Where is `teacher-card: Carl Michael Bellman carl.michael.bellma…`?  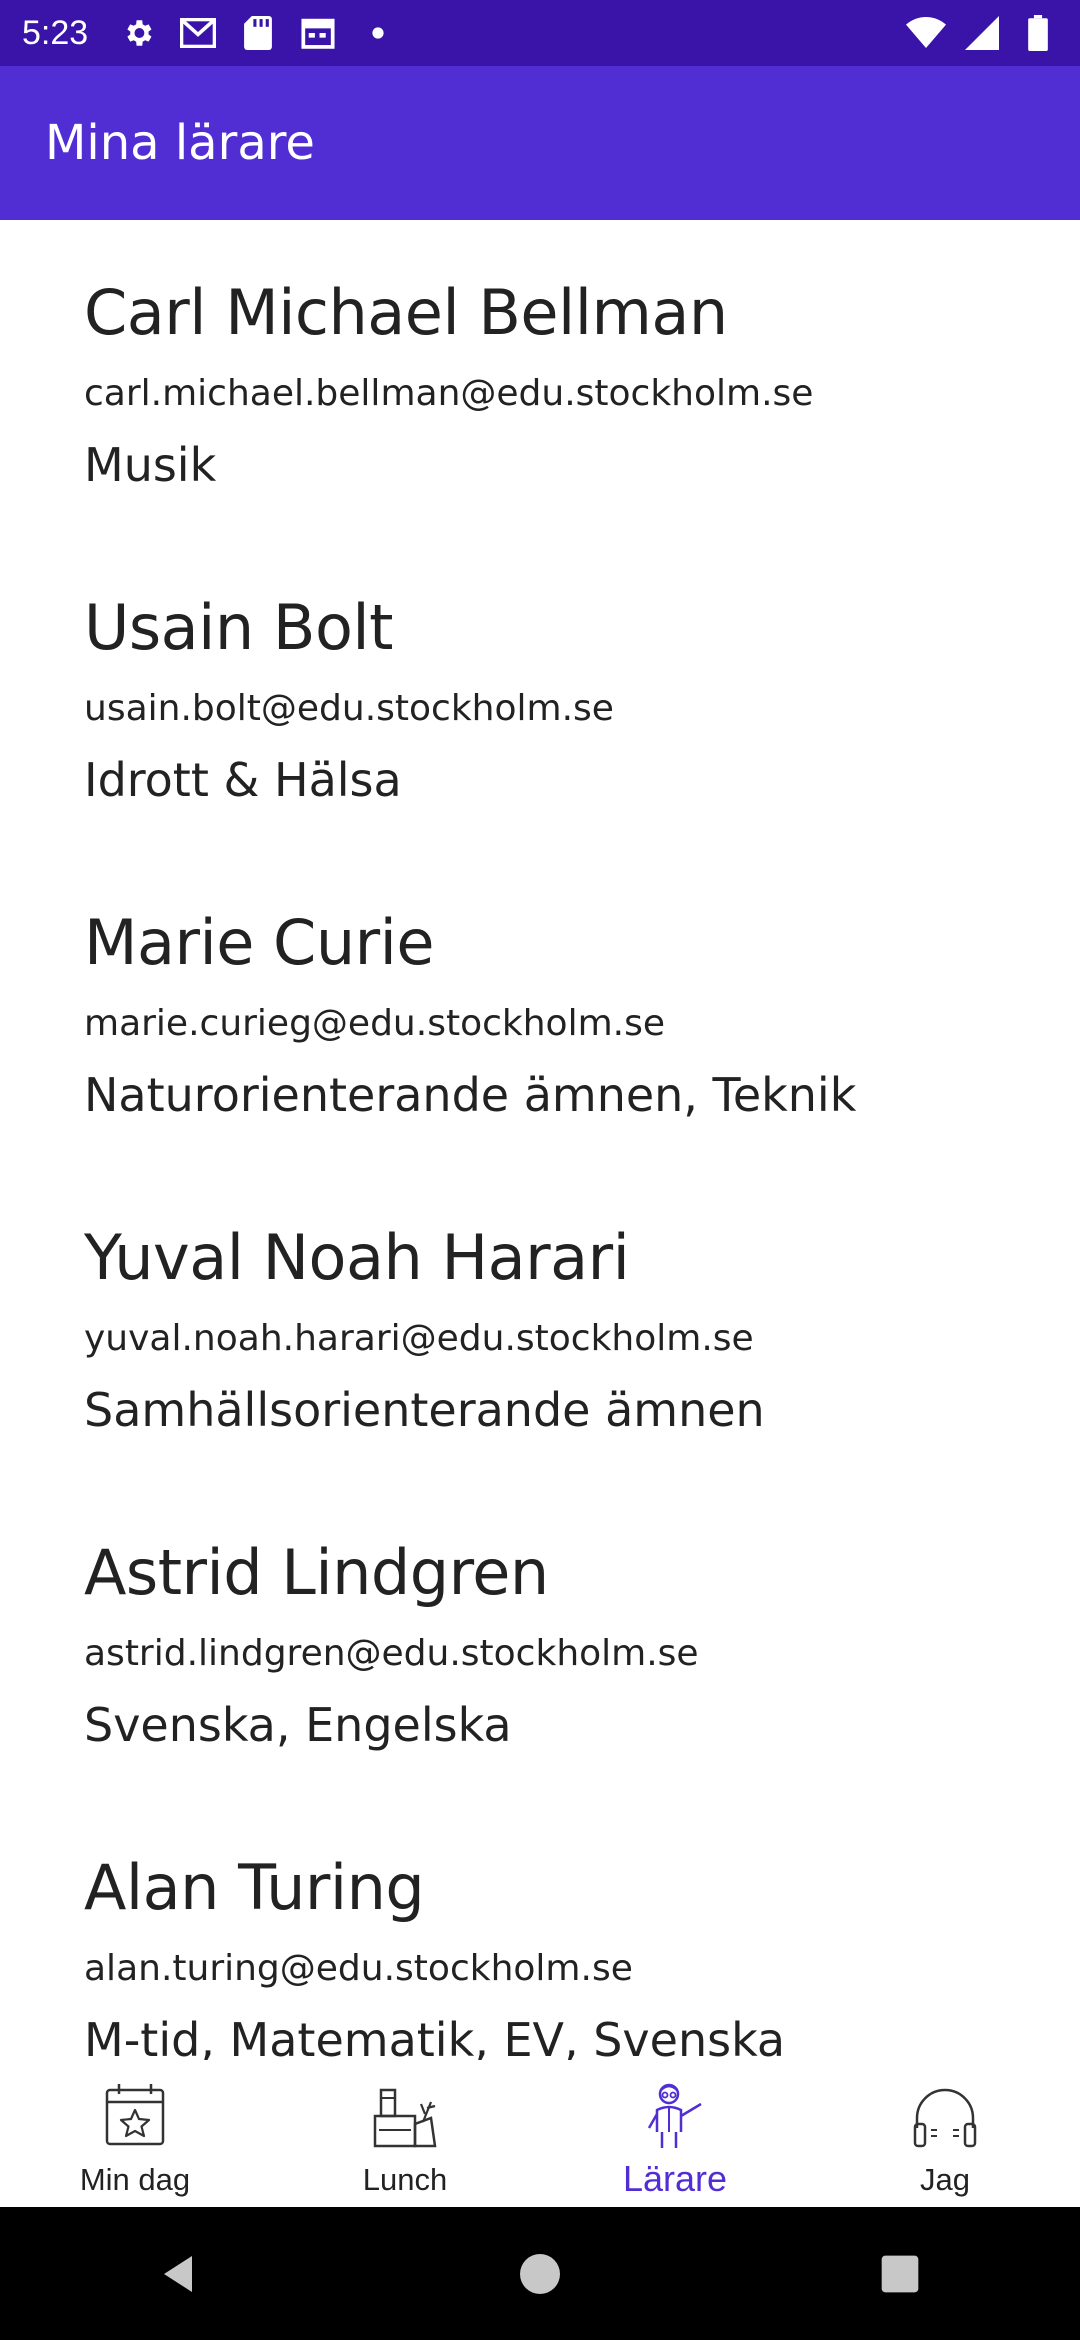 teacher-card: Carl Michael Bellman carl.michael.bellma… is located at coordinates (582, 377).